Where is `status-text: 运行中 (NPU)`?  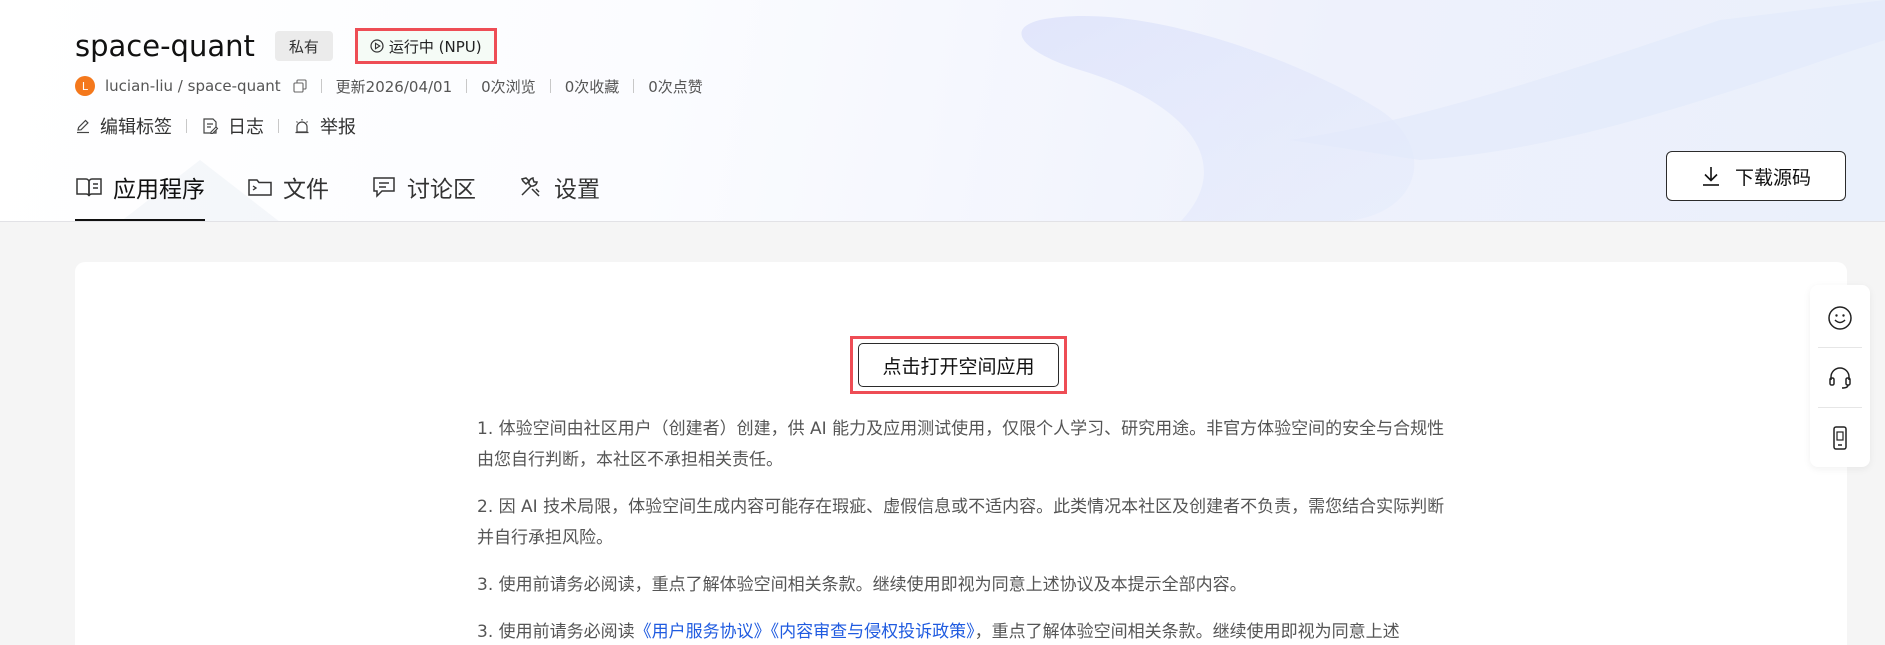
status-text: 运行中 (NPU) is located at coordinates (435, 46).